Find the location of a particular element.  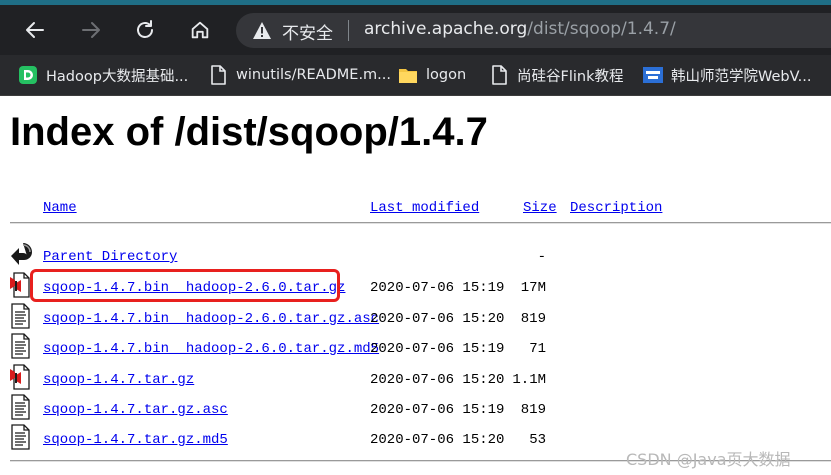

file-link: sqoop-1.4.7.tar.gz.md5 is located at coordinates (135, 440).